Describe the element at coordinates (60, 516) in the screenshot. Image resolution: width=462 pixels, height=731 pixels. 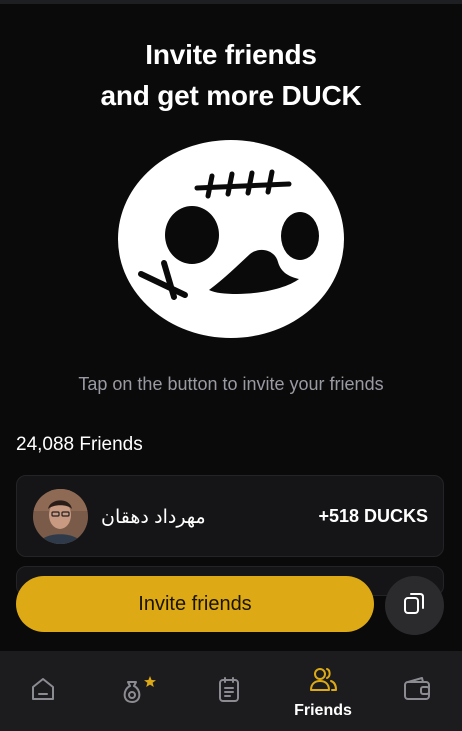
I see `avatar` at that location.